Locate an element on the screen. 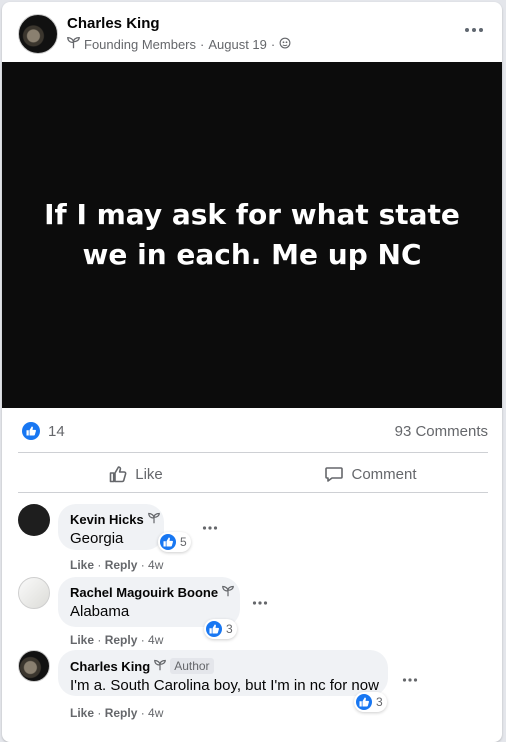 This screenshot has width=506, height=742. reactions-count: 14 is located at coordinates (56, 431).